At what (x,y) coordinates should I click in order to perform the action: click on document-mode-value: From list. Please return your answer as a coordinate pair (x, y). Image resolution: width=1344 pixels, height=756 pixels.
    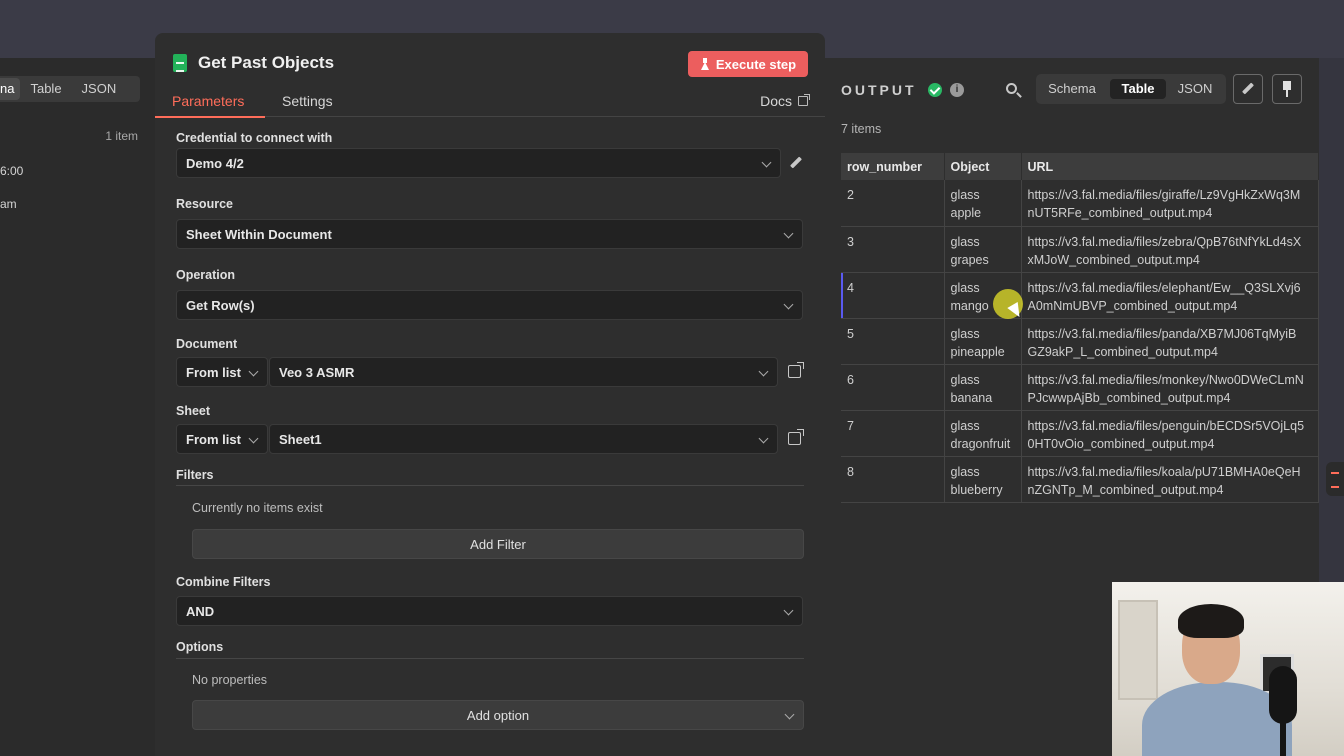
    Looking at the image, I should click on (213, 372).